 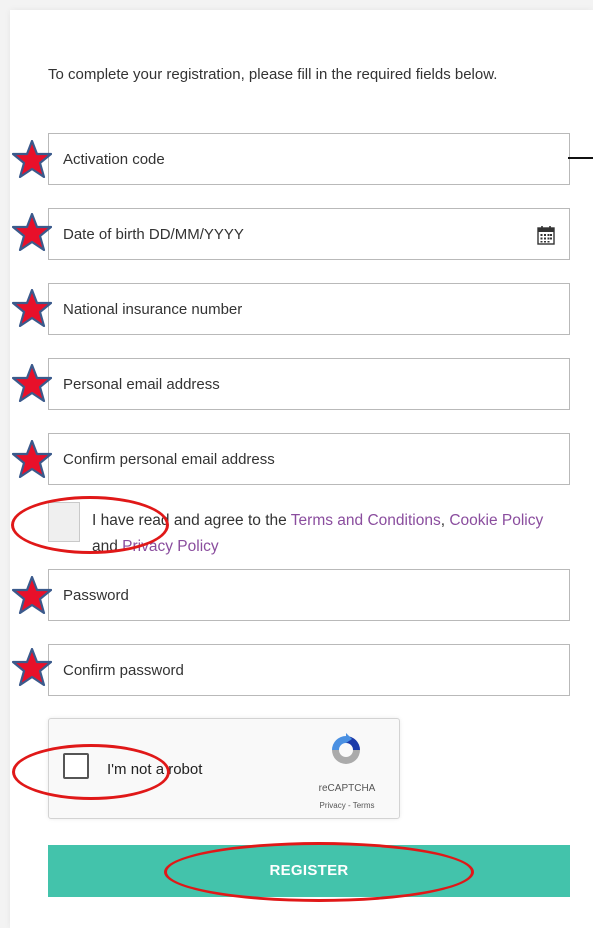 I want to click on activation-code-field, so click(x=309, y=159).